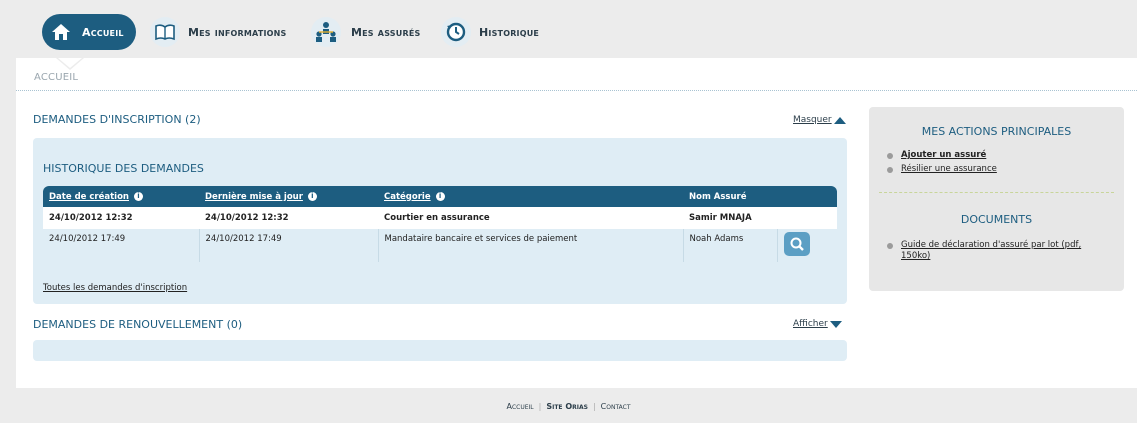 The height and width of the screenshot is (423, 1137). I want to click on divider, so click(576, 90).